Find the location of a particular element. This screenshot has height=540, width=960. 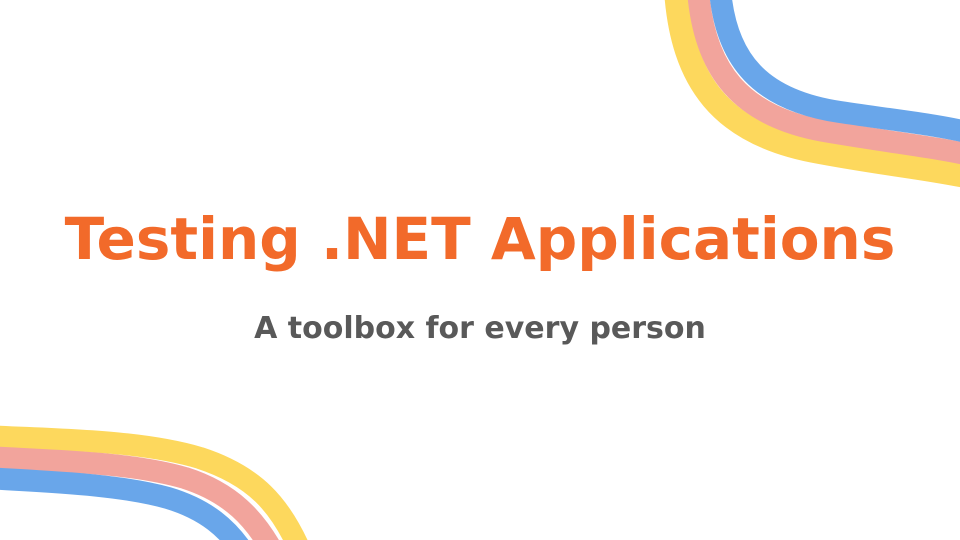

slide-subtitle: A toolbox for every person is located at coordinates (480, 328).